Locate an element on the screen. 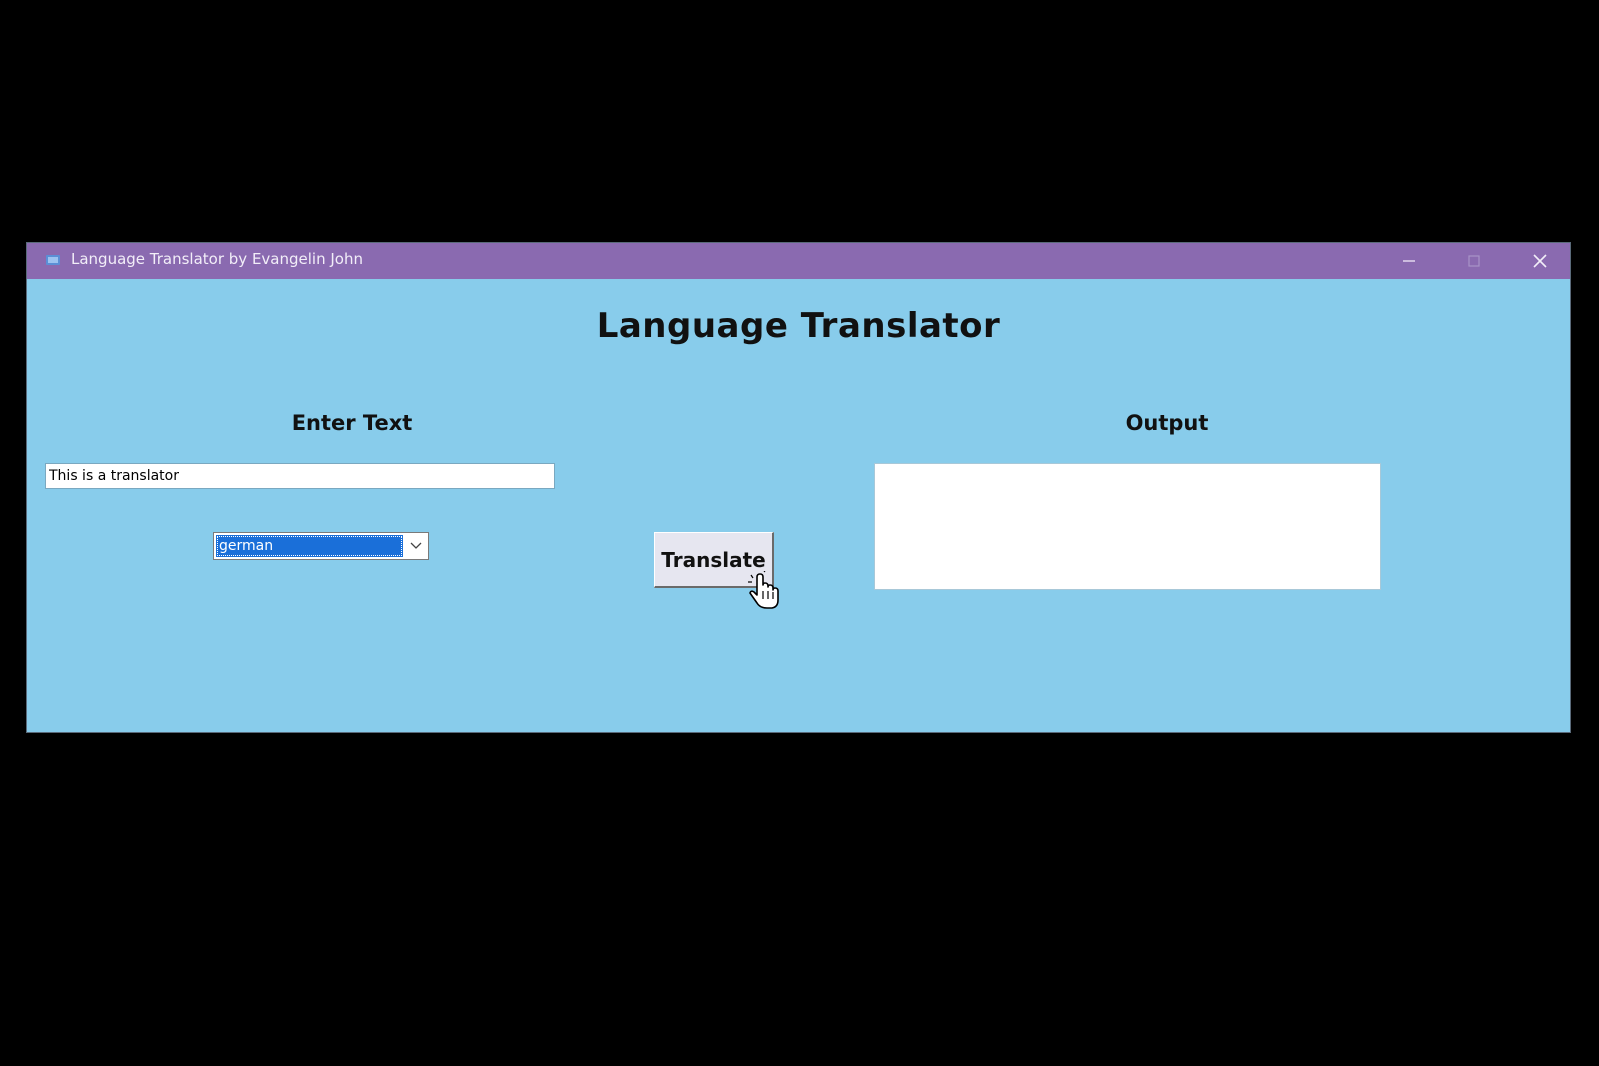 The width and height of the screenshot is (1599, 1066). hand-cursor-icon is located at coordinates (763, 590).